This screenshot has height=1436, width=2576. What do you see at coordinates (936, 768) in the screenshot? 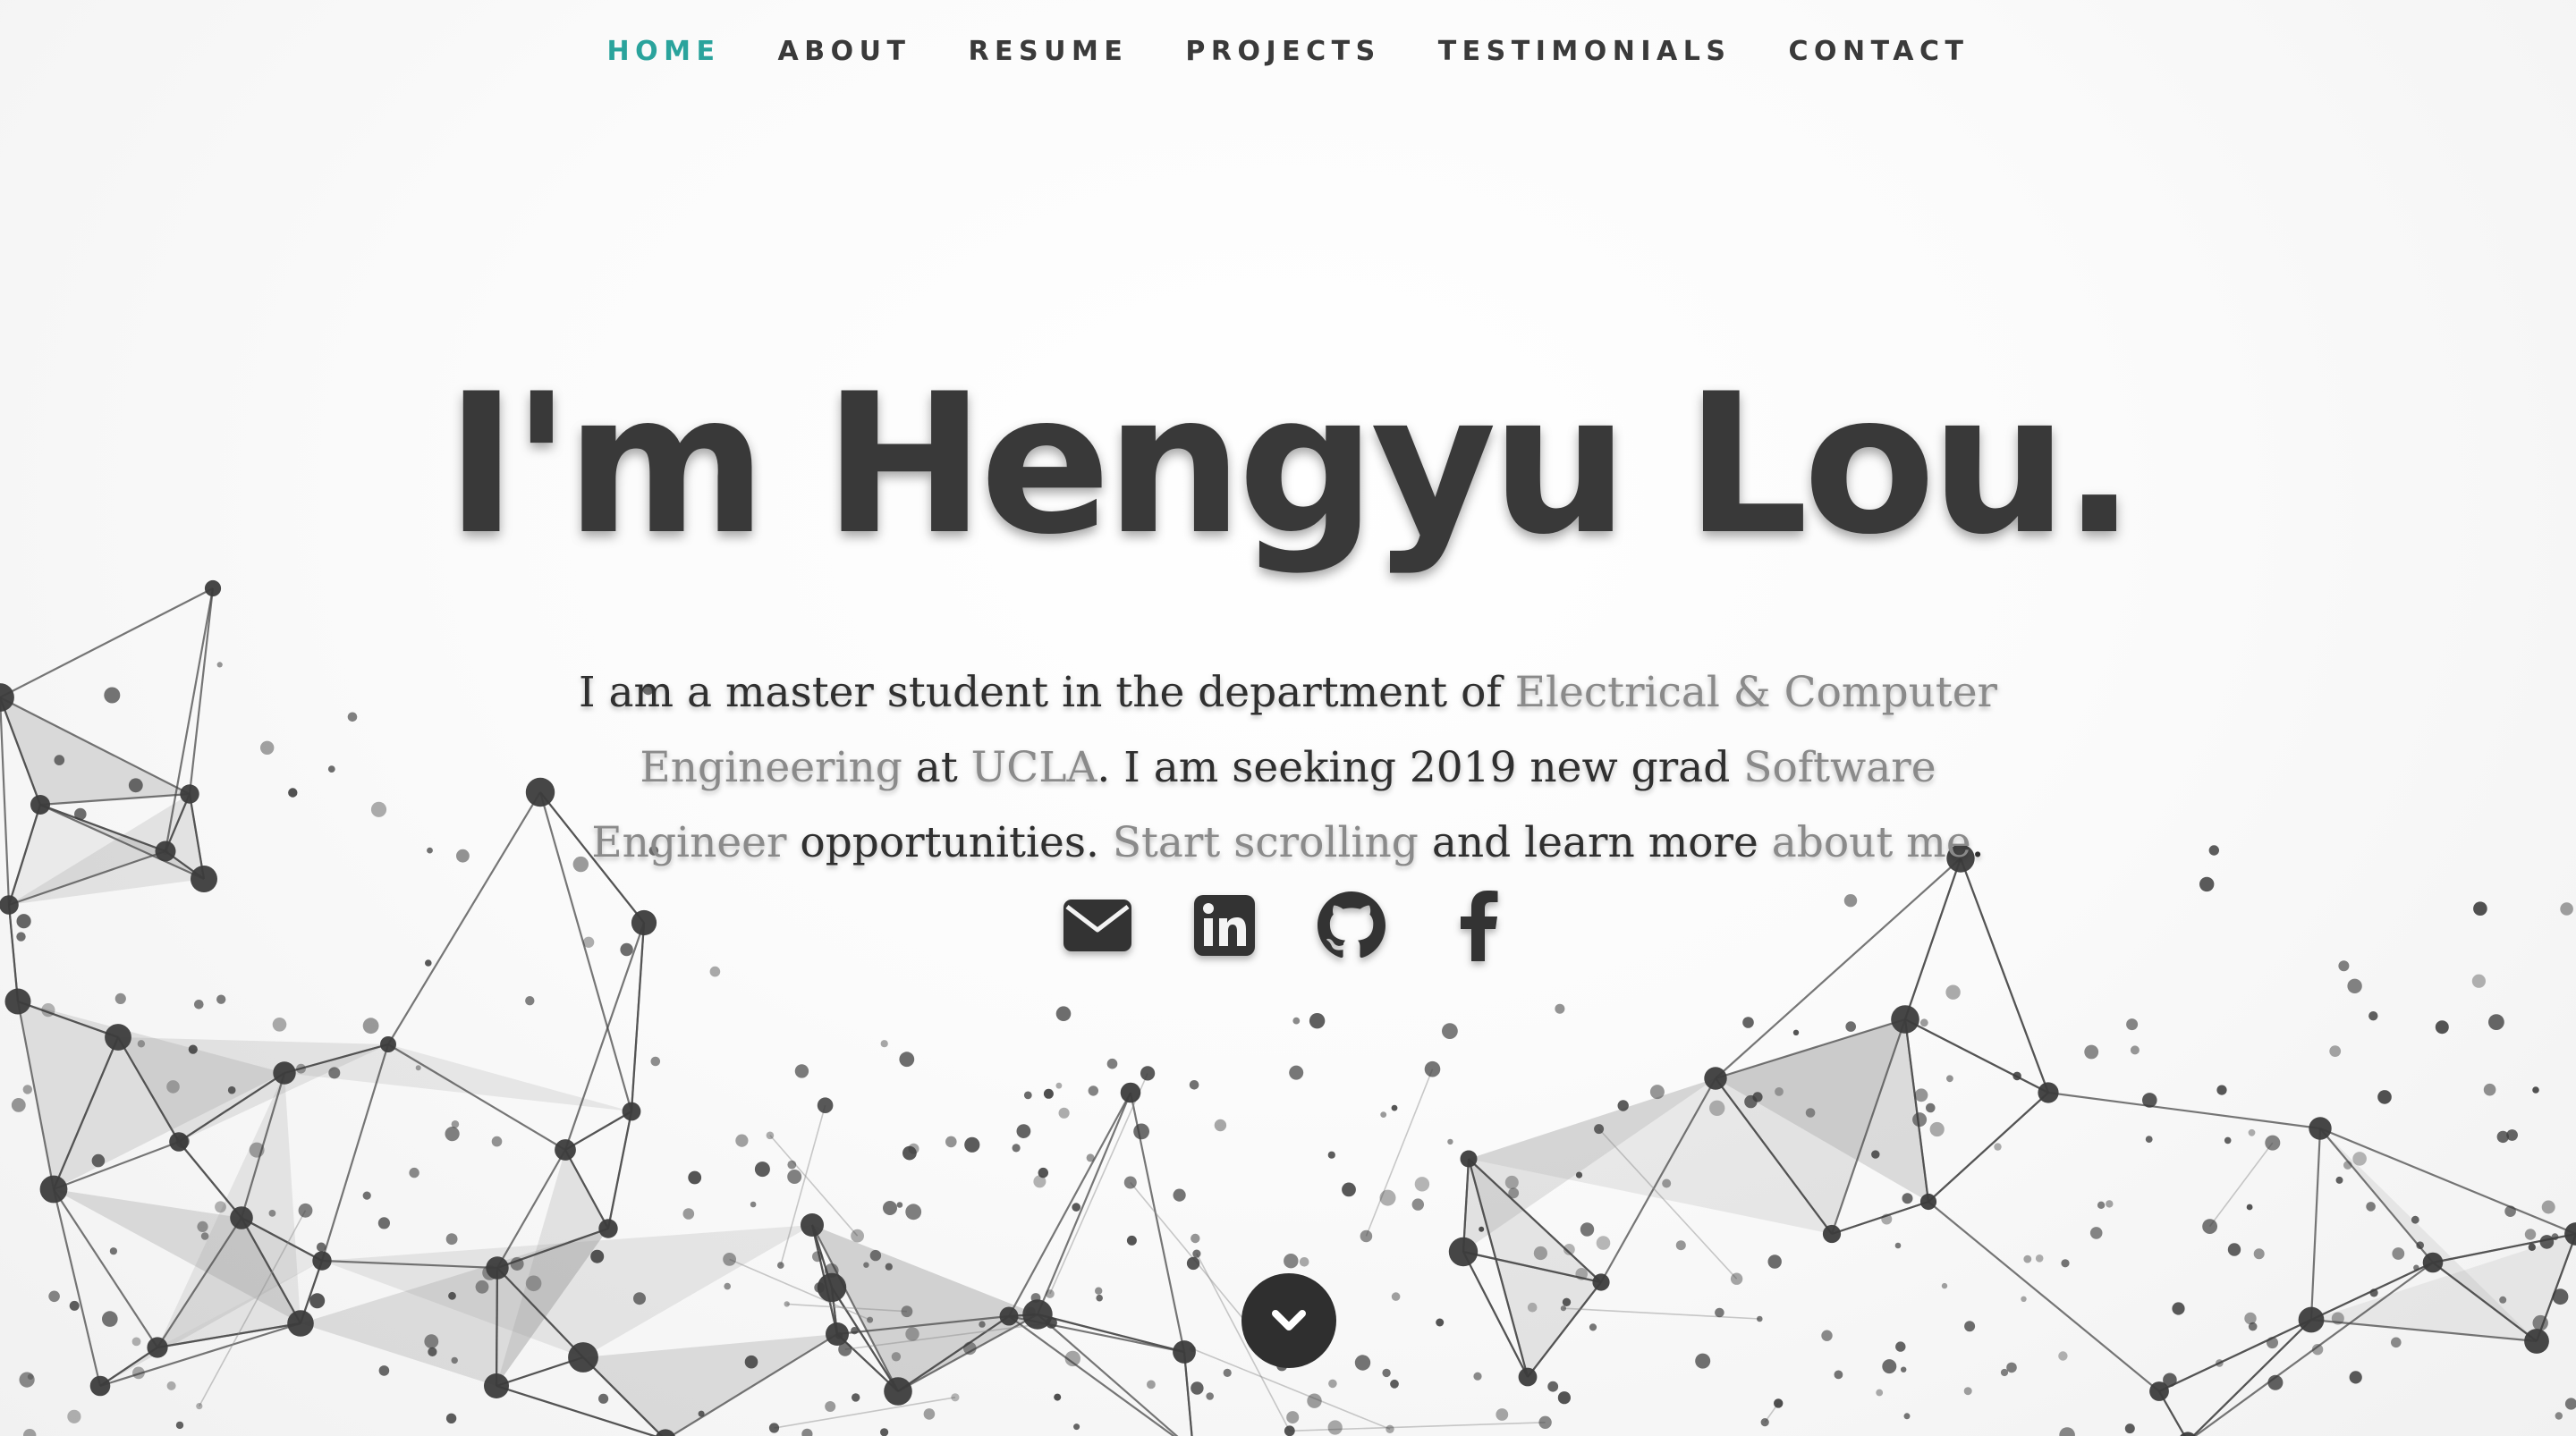
I see `intro-text-2: at` at bounding box center [936, 768].